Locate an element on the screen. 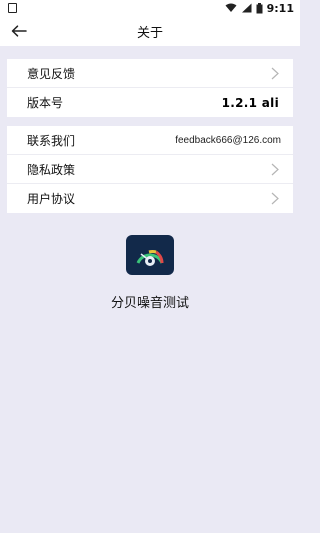 The width and height of the screenshot is (320, 533). app-name: 分贝噪音测试 is located at coordinates (149, 303).